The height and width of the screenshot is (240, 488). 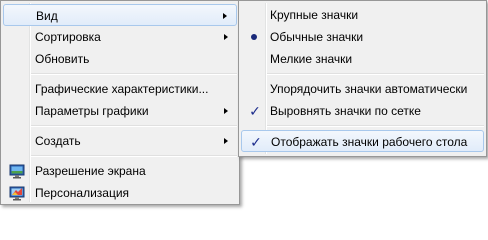 I want to click on submenu-item-small-icons-label: Мелкие значки, so click(x=311, y=59).